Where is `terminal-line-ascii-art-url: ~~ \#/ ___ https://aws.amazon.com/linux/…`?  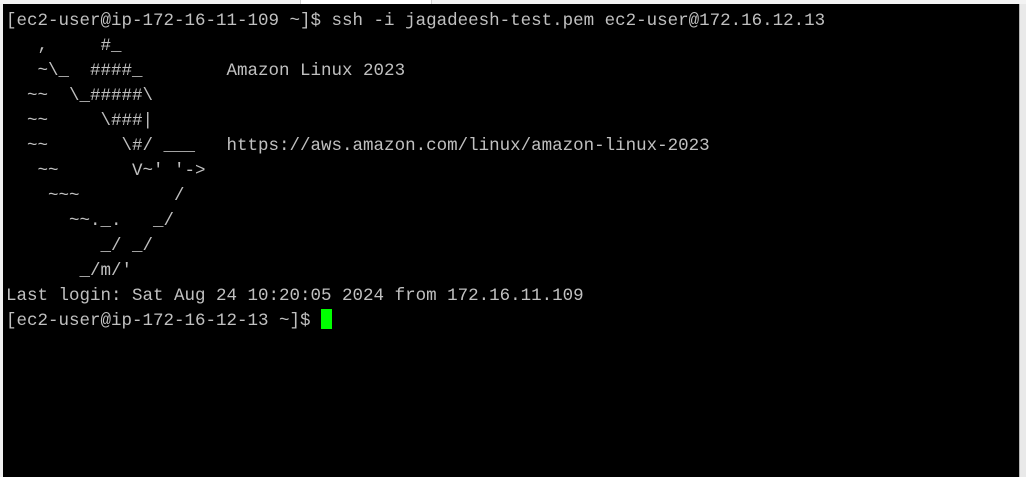 terminal-line-ascii-art-url: ~~ \#/ ___ https://aws.amazon.com/linux/… is located at coordinates (358, 146).